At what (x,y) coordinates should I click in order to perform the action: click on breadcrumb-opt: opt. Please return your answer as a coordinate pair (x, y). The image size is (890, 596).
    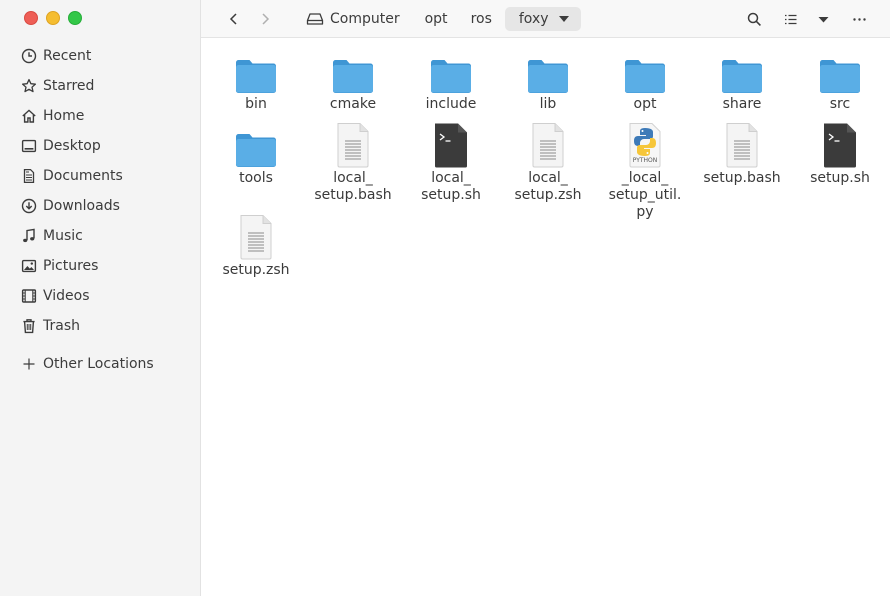
    Looking at the image, I should click on (436, 19).